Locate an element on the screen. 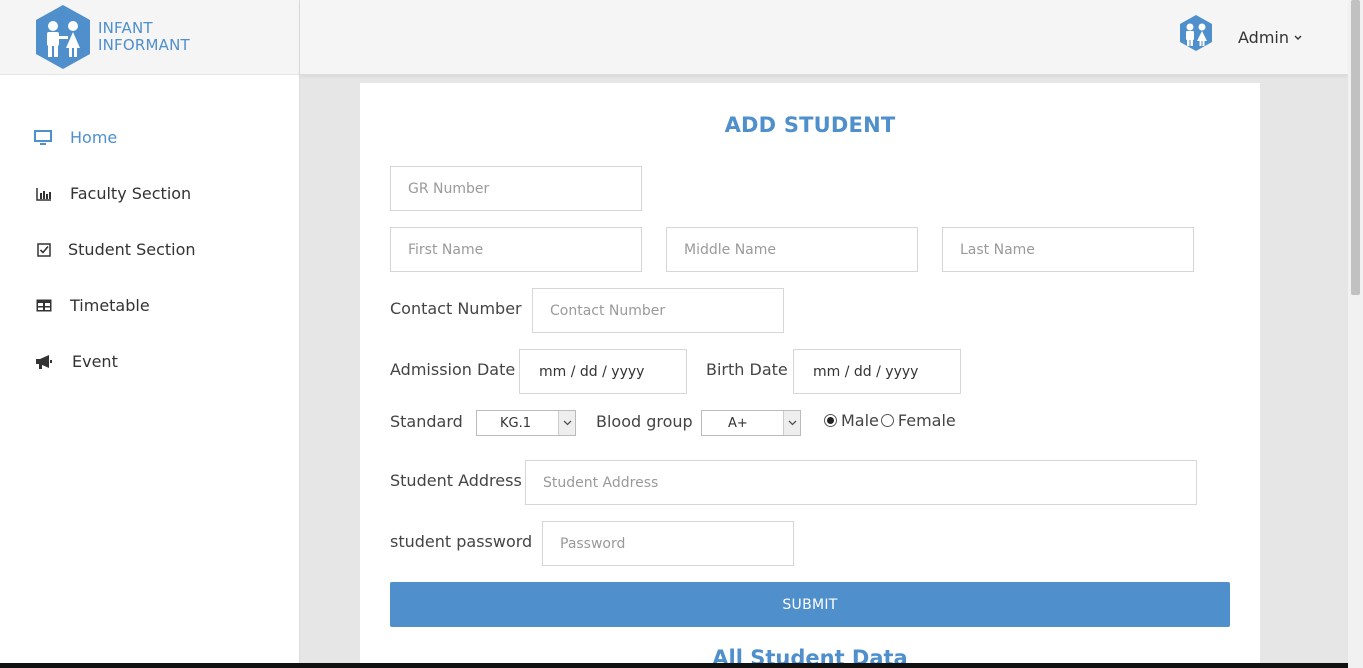 This screenshot has height=668, width=1363. sidebar-item-label: Student Section is located at coordinates (132, 249).